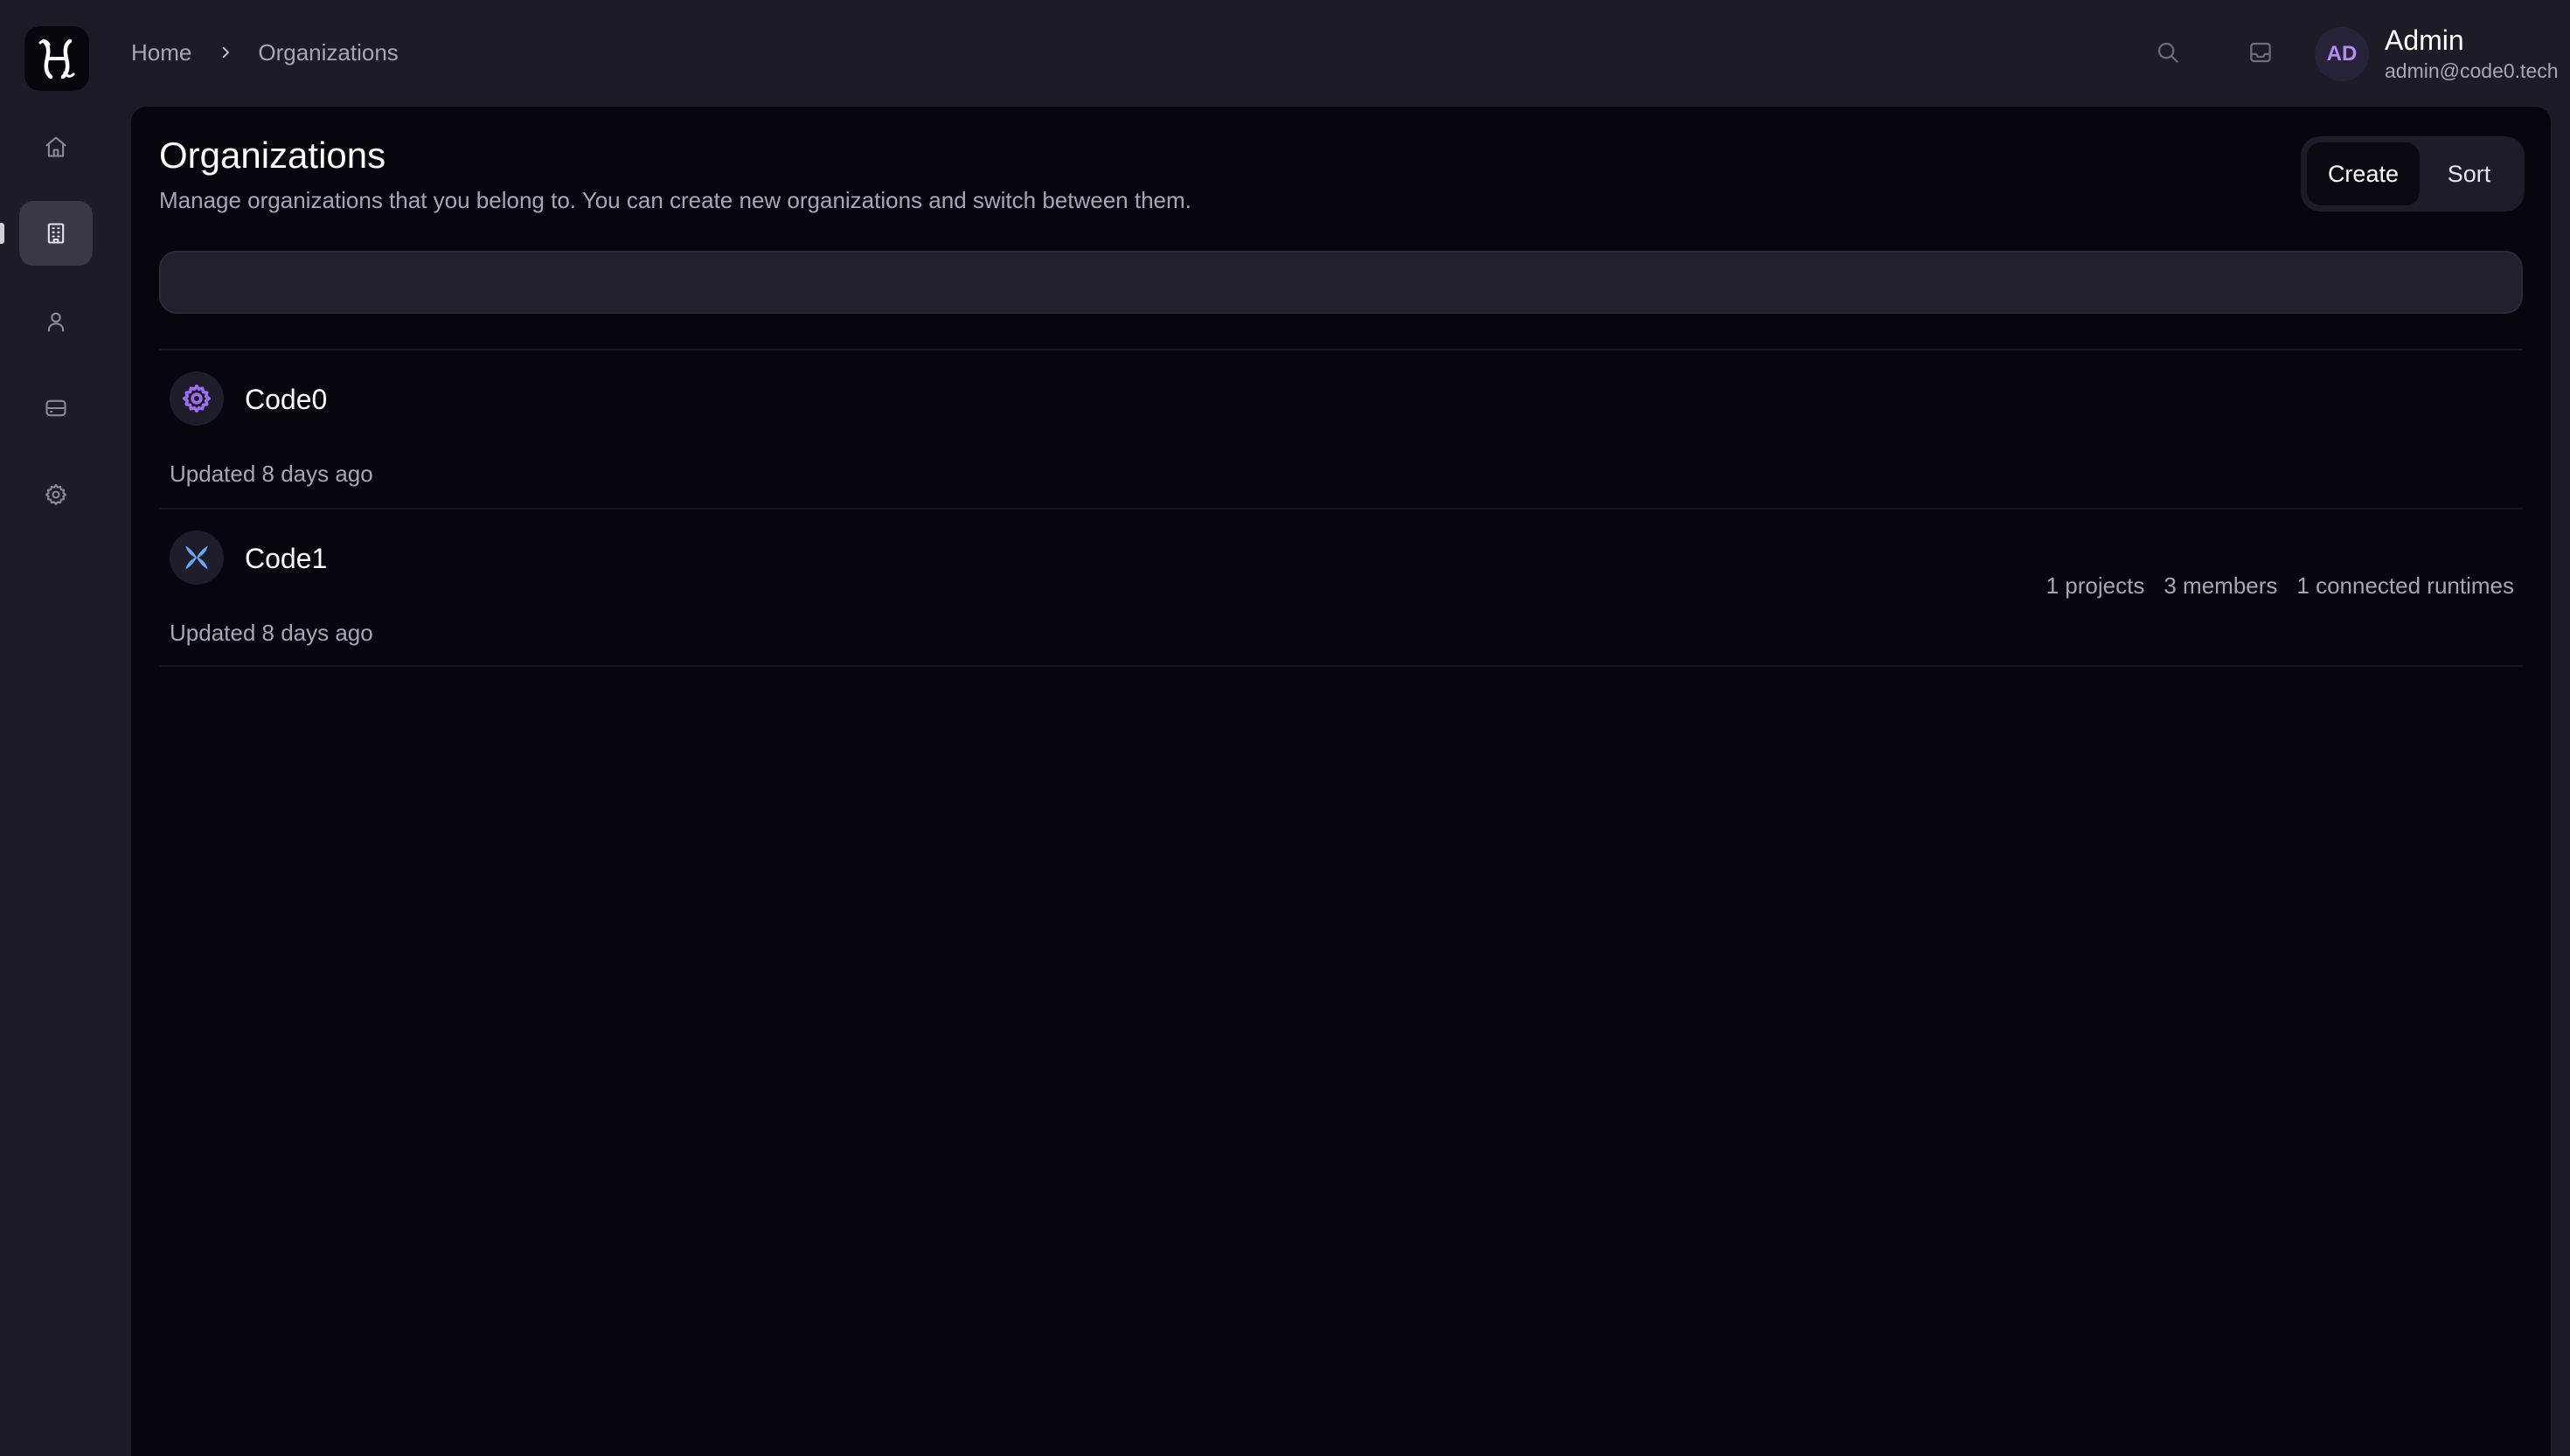 This screenshot has height=1456, width=2570. What do you see at coordinates (2095, 585) in the screenshot?
I see `projects-count: 1 projects` at bounding box center [2095, 585].